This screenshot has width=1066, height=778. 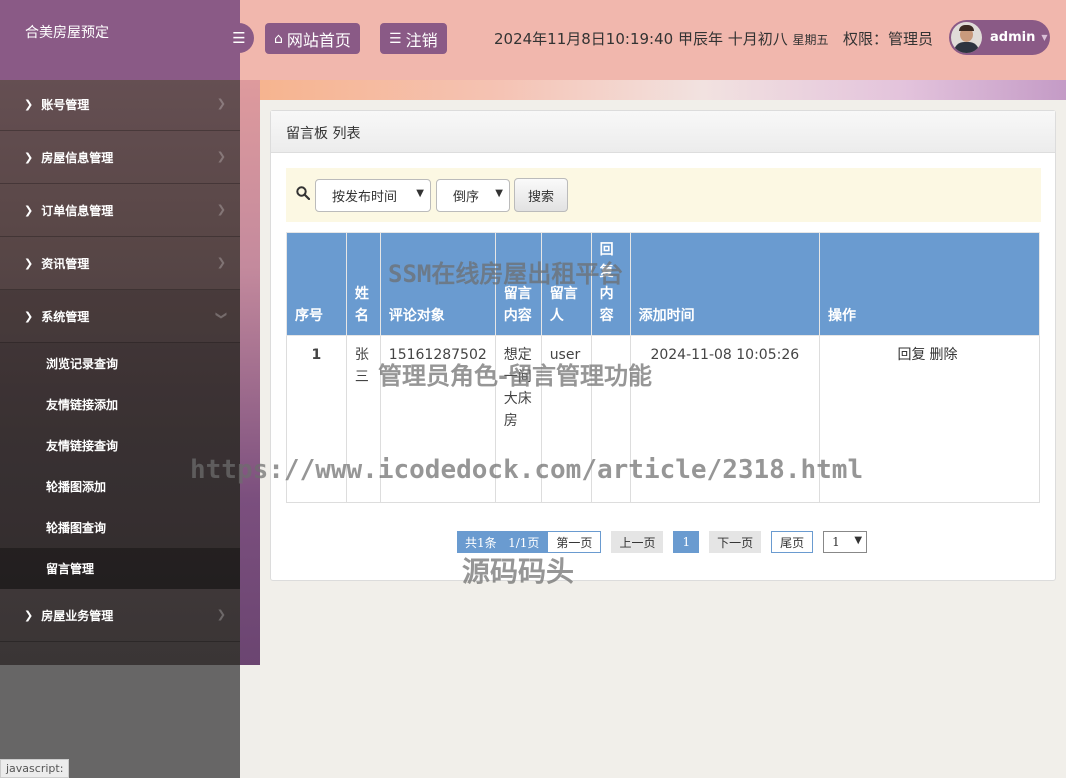 I want to click on status-bar-url: javascript:, so click(x=35, y=768).